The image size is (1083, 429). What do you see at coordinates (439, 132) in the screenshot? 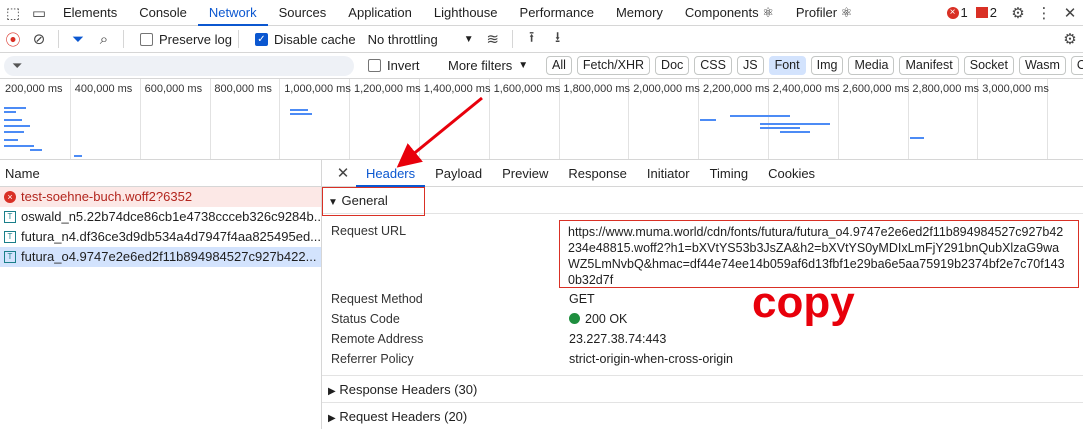
I see `annotation-arrow` at bounding box center [439, 132].